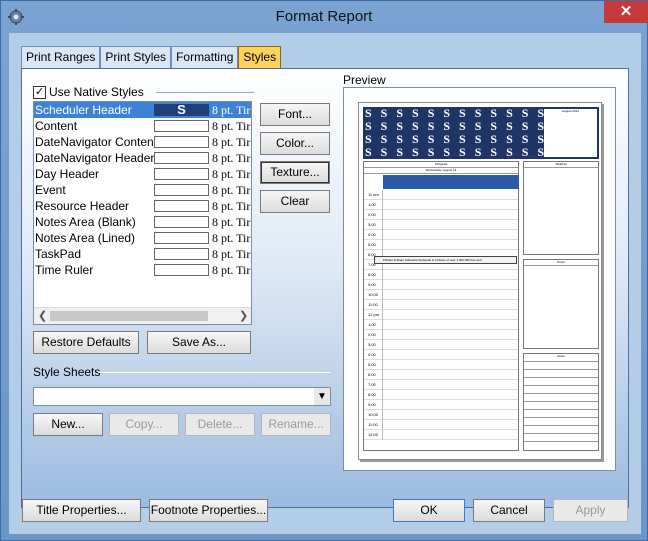 This screenshot has height=541, width=648. I want to click on ok-button: OK, so click(429, 510).